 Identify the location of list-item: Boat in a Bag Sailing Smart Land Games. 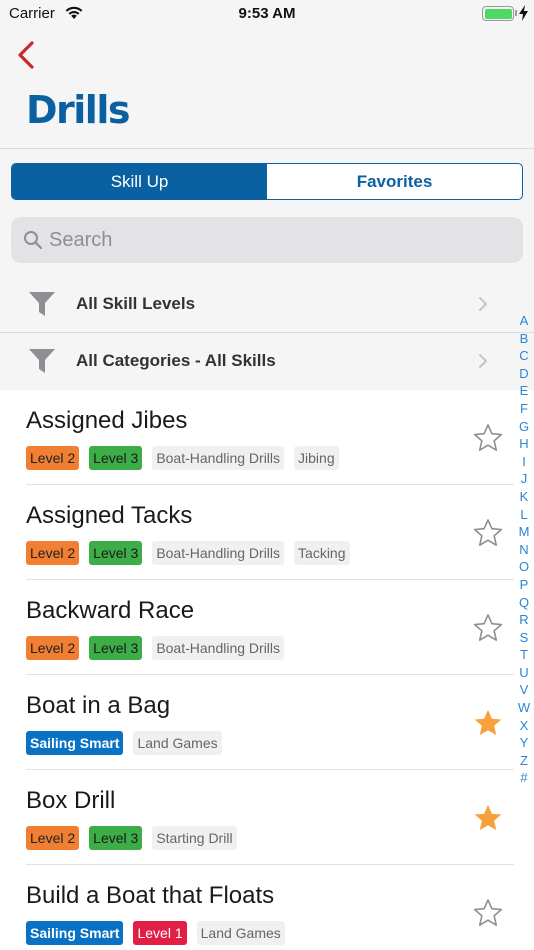
(257, 722).